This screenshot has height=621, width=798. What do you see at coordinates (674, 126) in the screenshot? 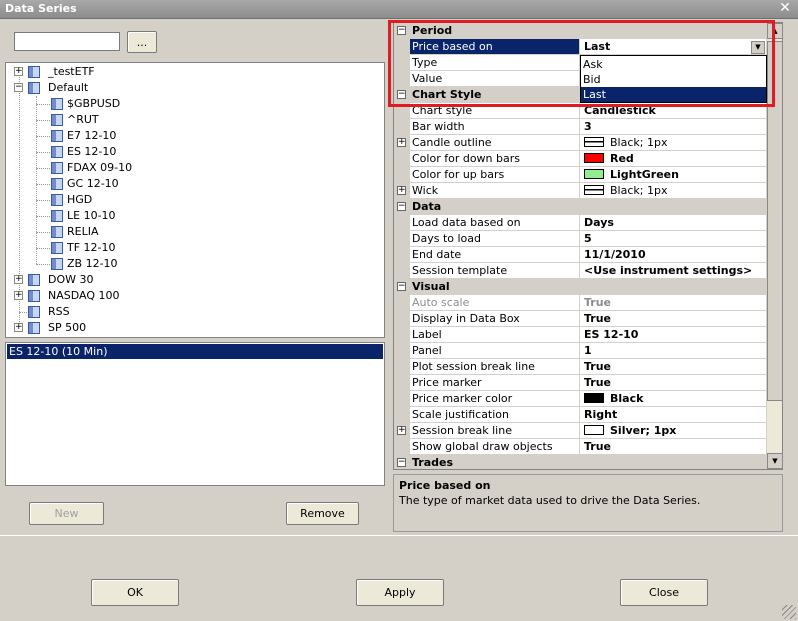
I see `property-value: 3` at bounding box center [674, 126].